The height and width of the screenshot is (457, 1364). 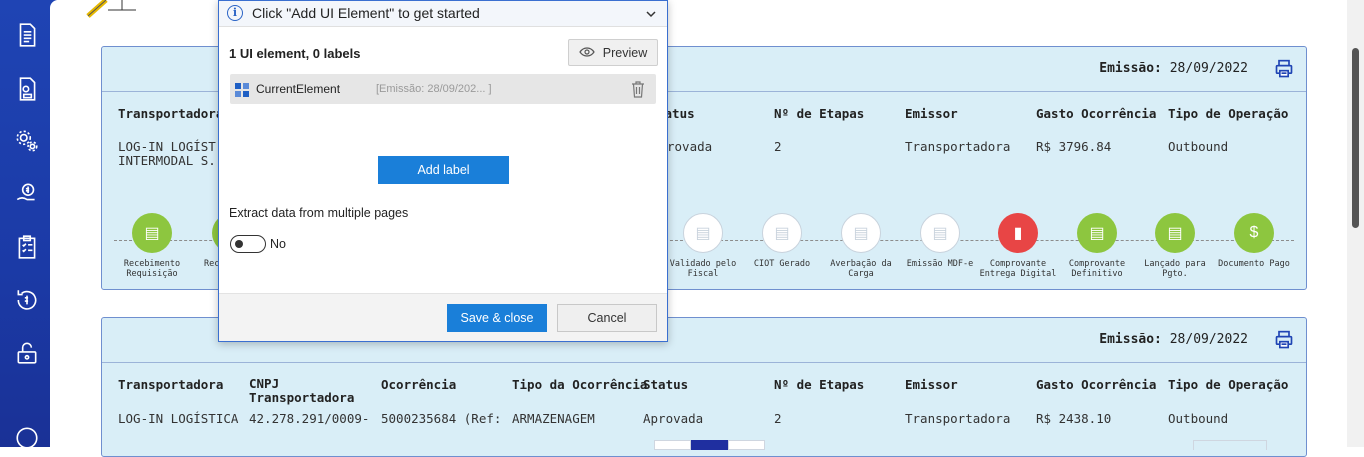 I want to click on gears-icon, so click(x=27, y=141).